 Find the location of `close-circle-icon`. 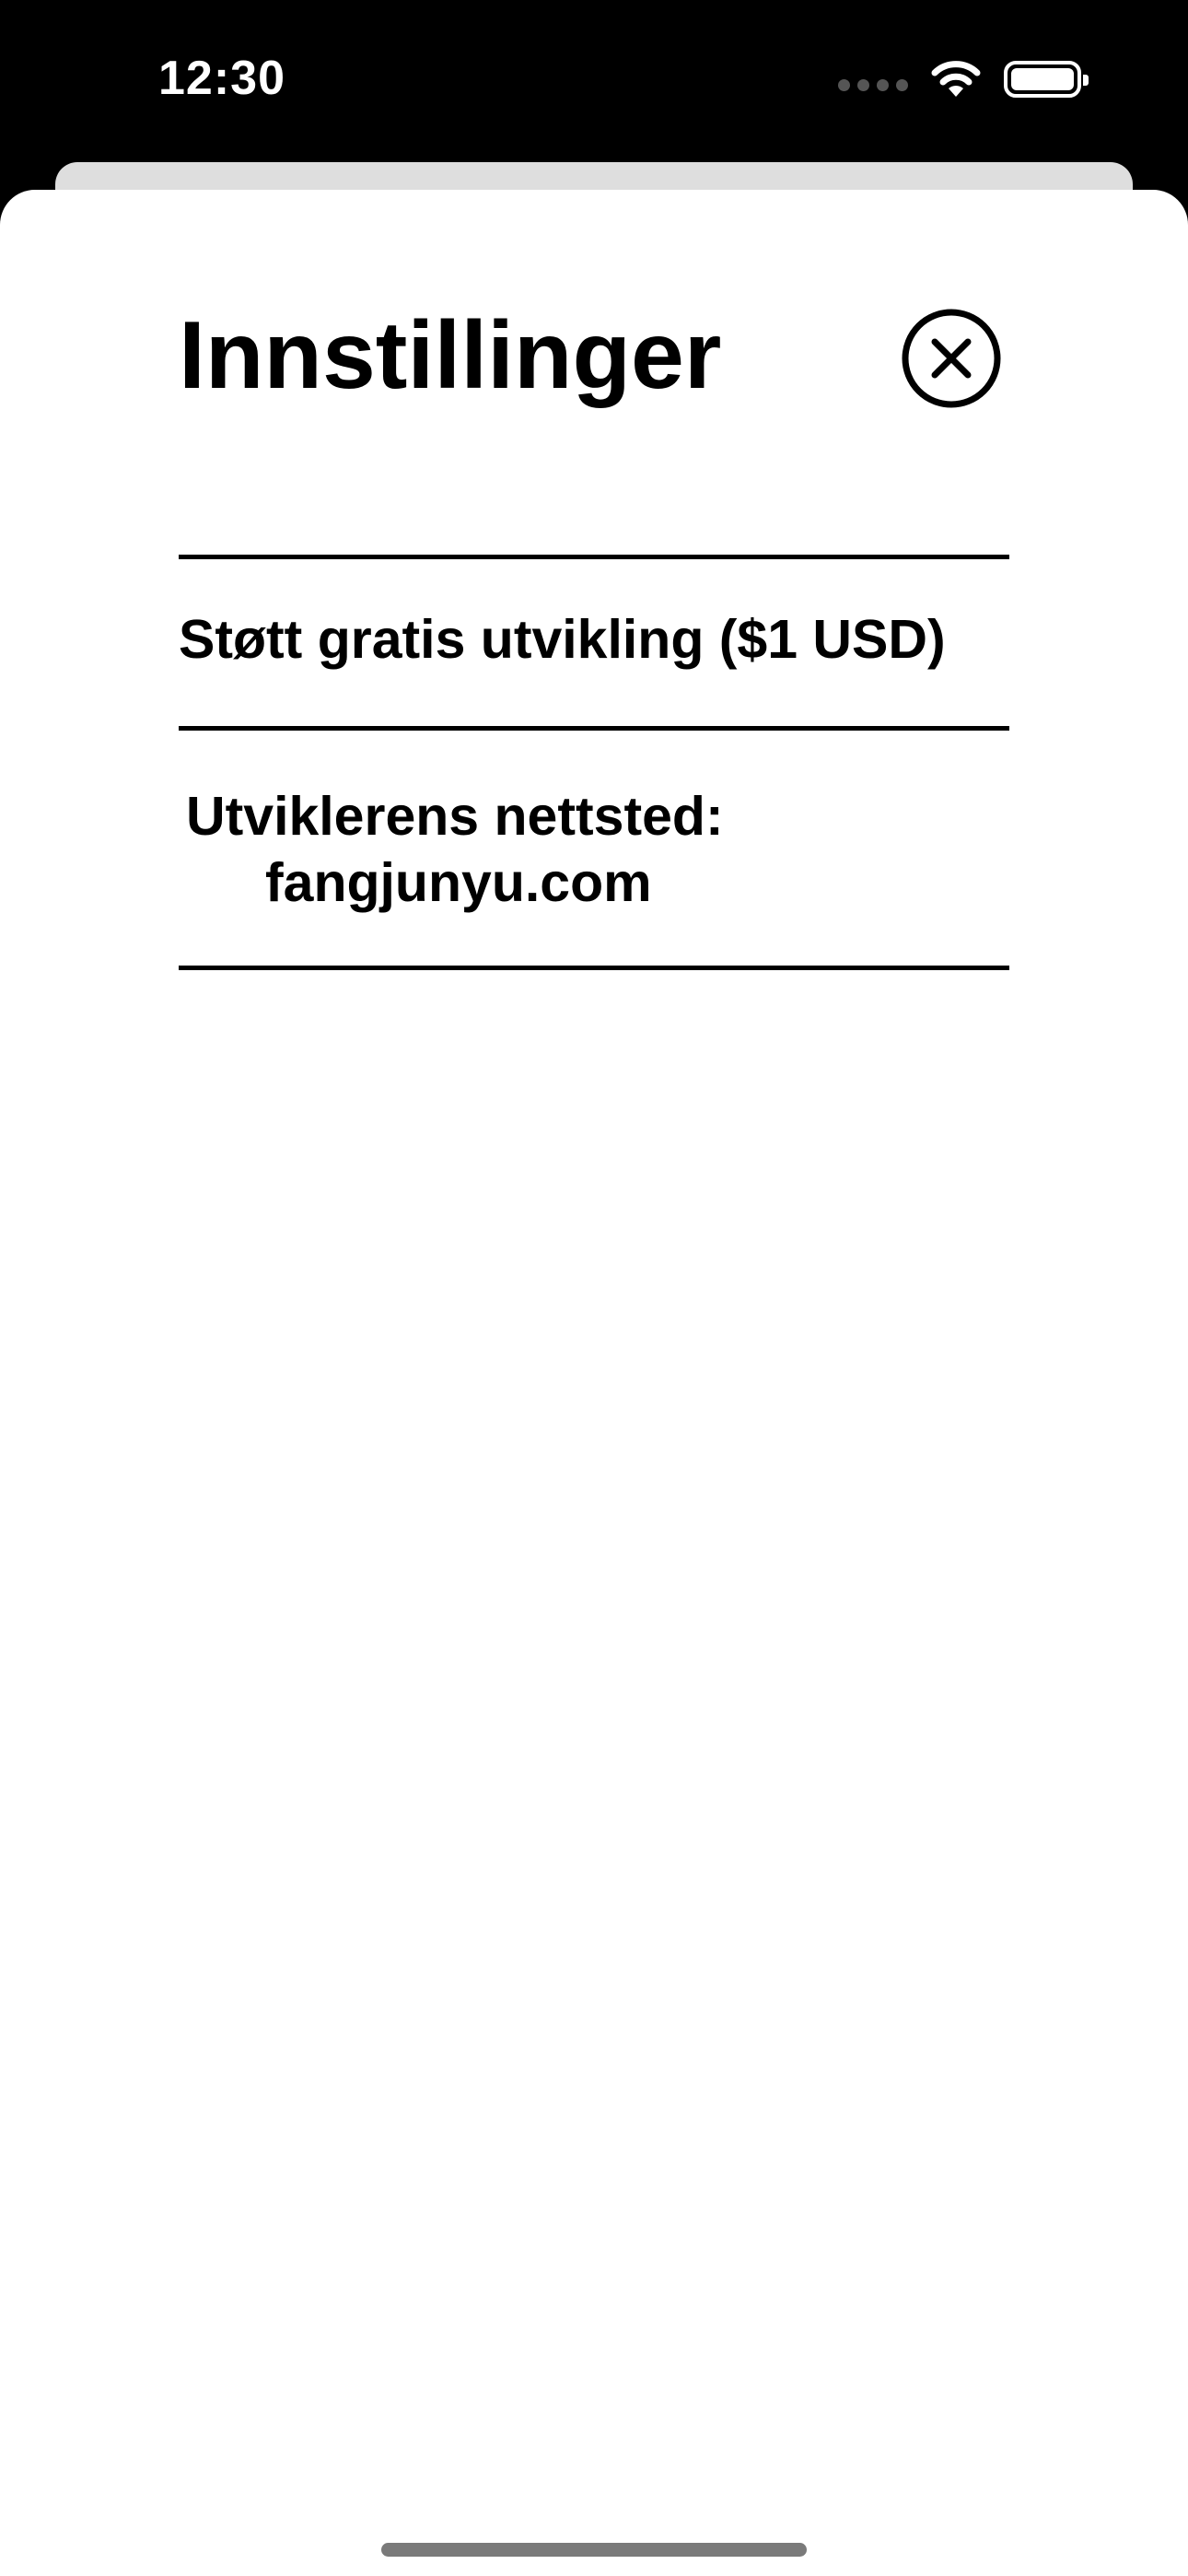

close-circle-icon is located at coordinates (951, 358).